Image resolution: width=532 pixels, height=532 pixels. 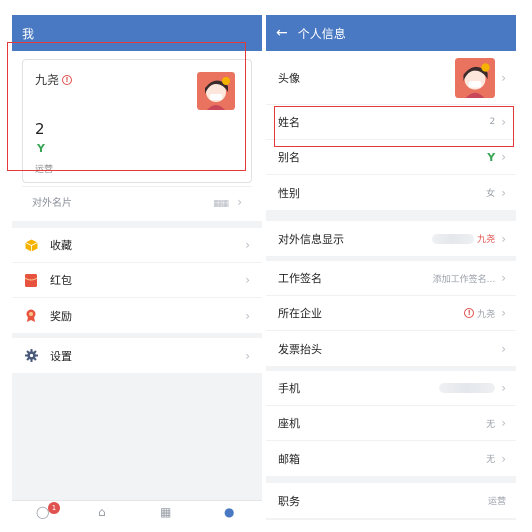 I want to click on menu-item-red-envelope: 红包, so click(x=137, y=280).